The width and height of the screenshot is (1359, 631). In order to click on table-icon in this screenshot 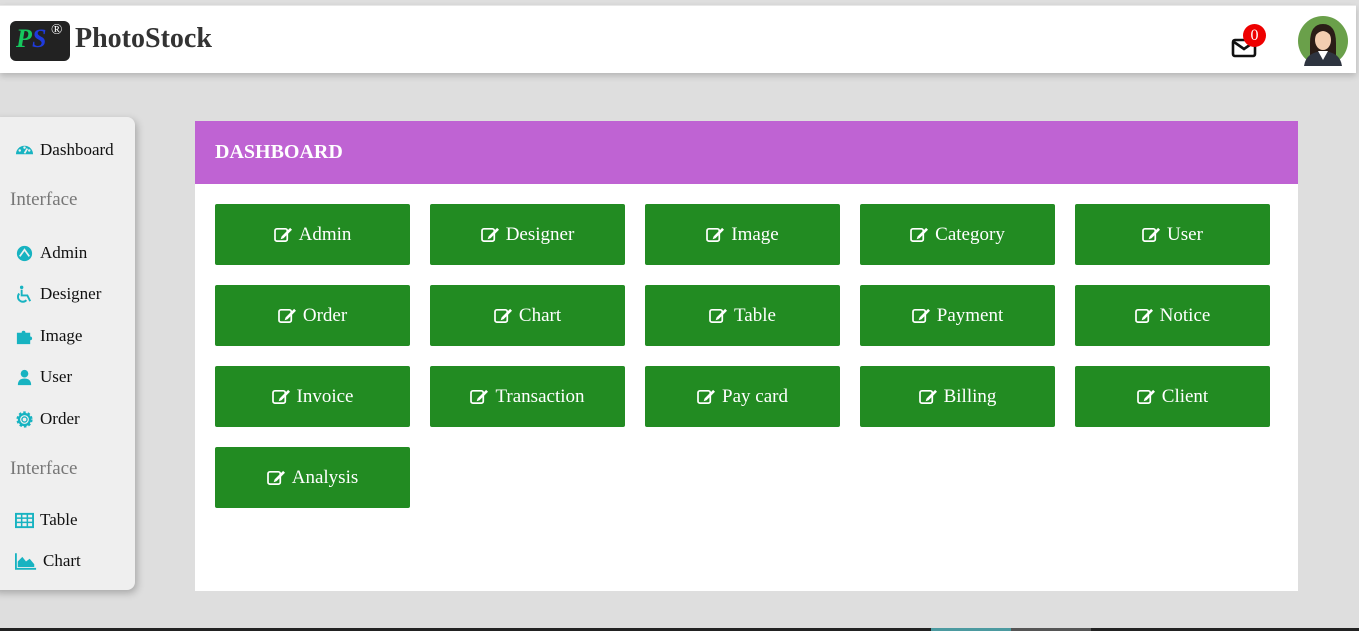, I will do `click(24, 520)`.